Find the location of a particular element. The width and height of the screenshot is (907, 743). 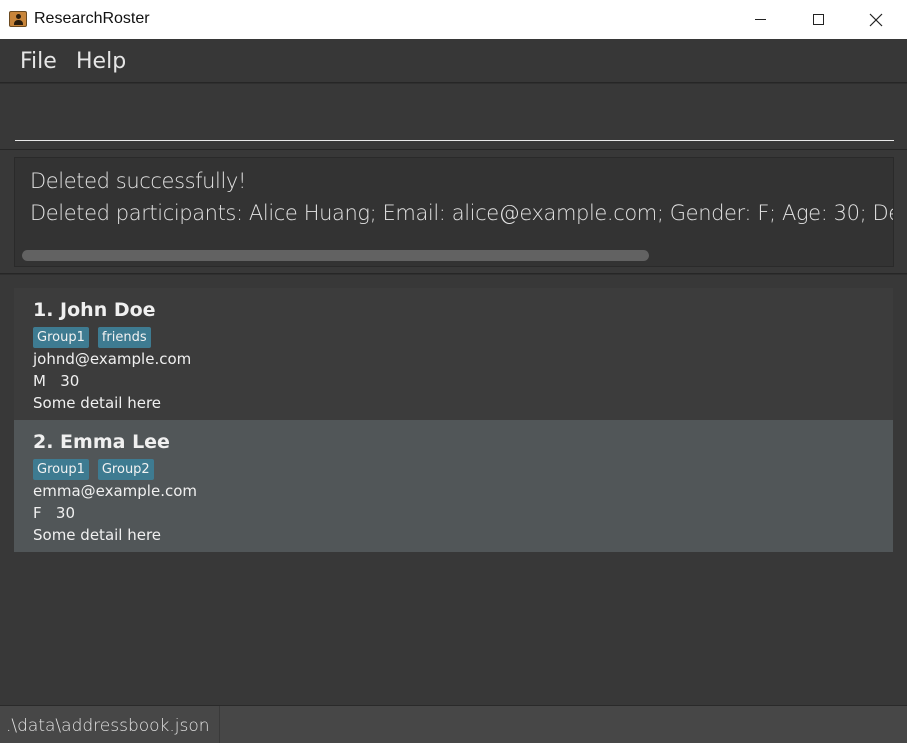

command-box is located at coordinates (453, 117).